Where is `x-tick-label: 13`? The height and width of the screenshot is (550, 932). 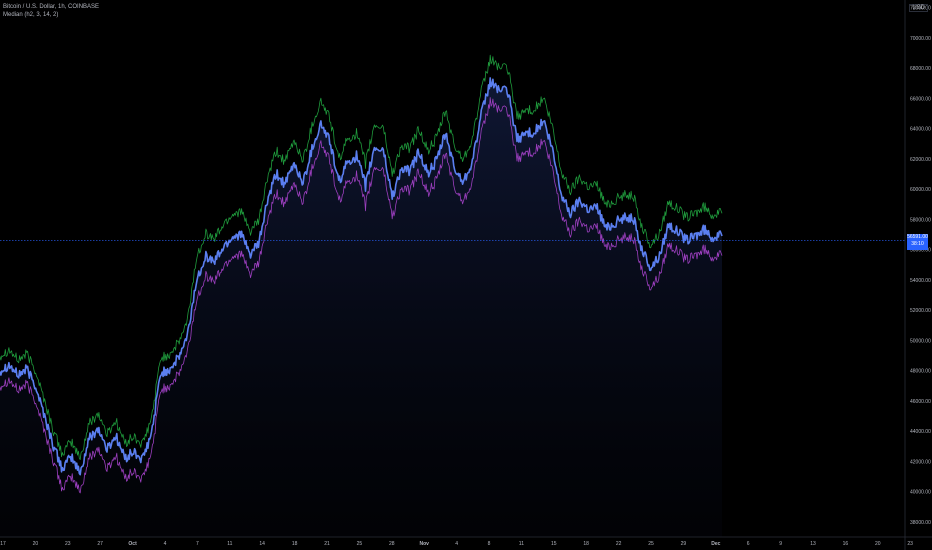 x-tick-label: 13 is located at coordinates (813, 544).